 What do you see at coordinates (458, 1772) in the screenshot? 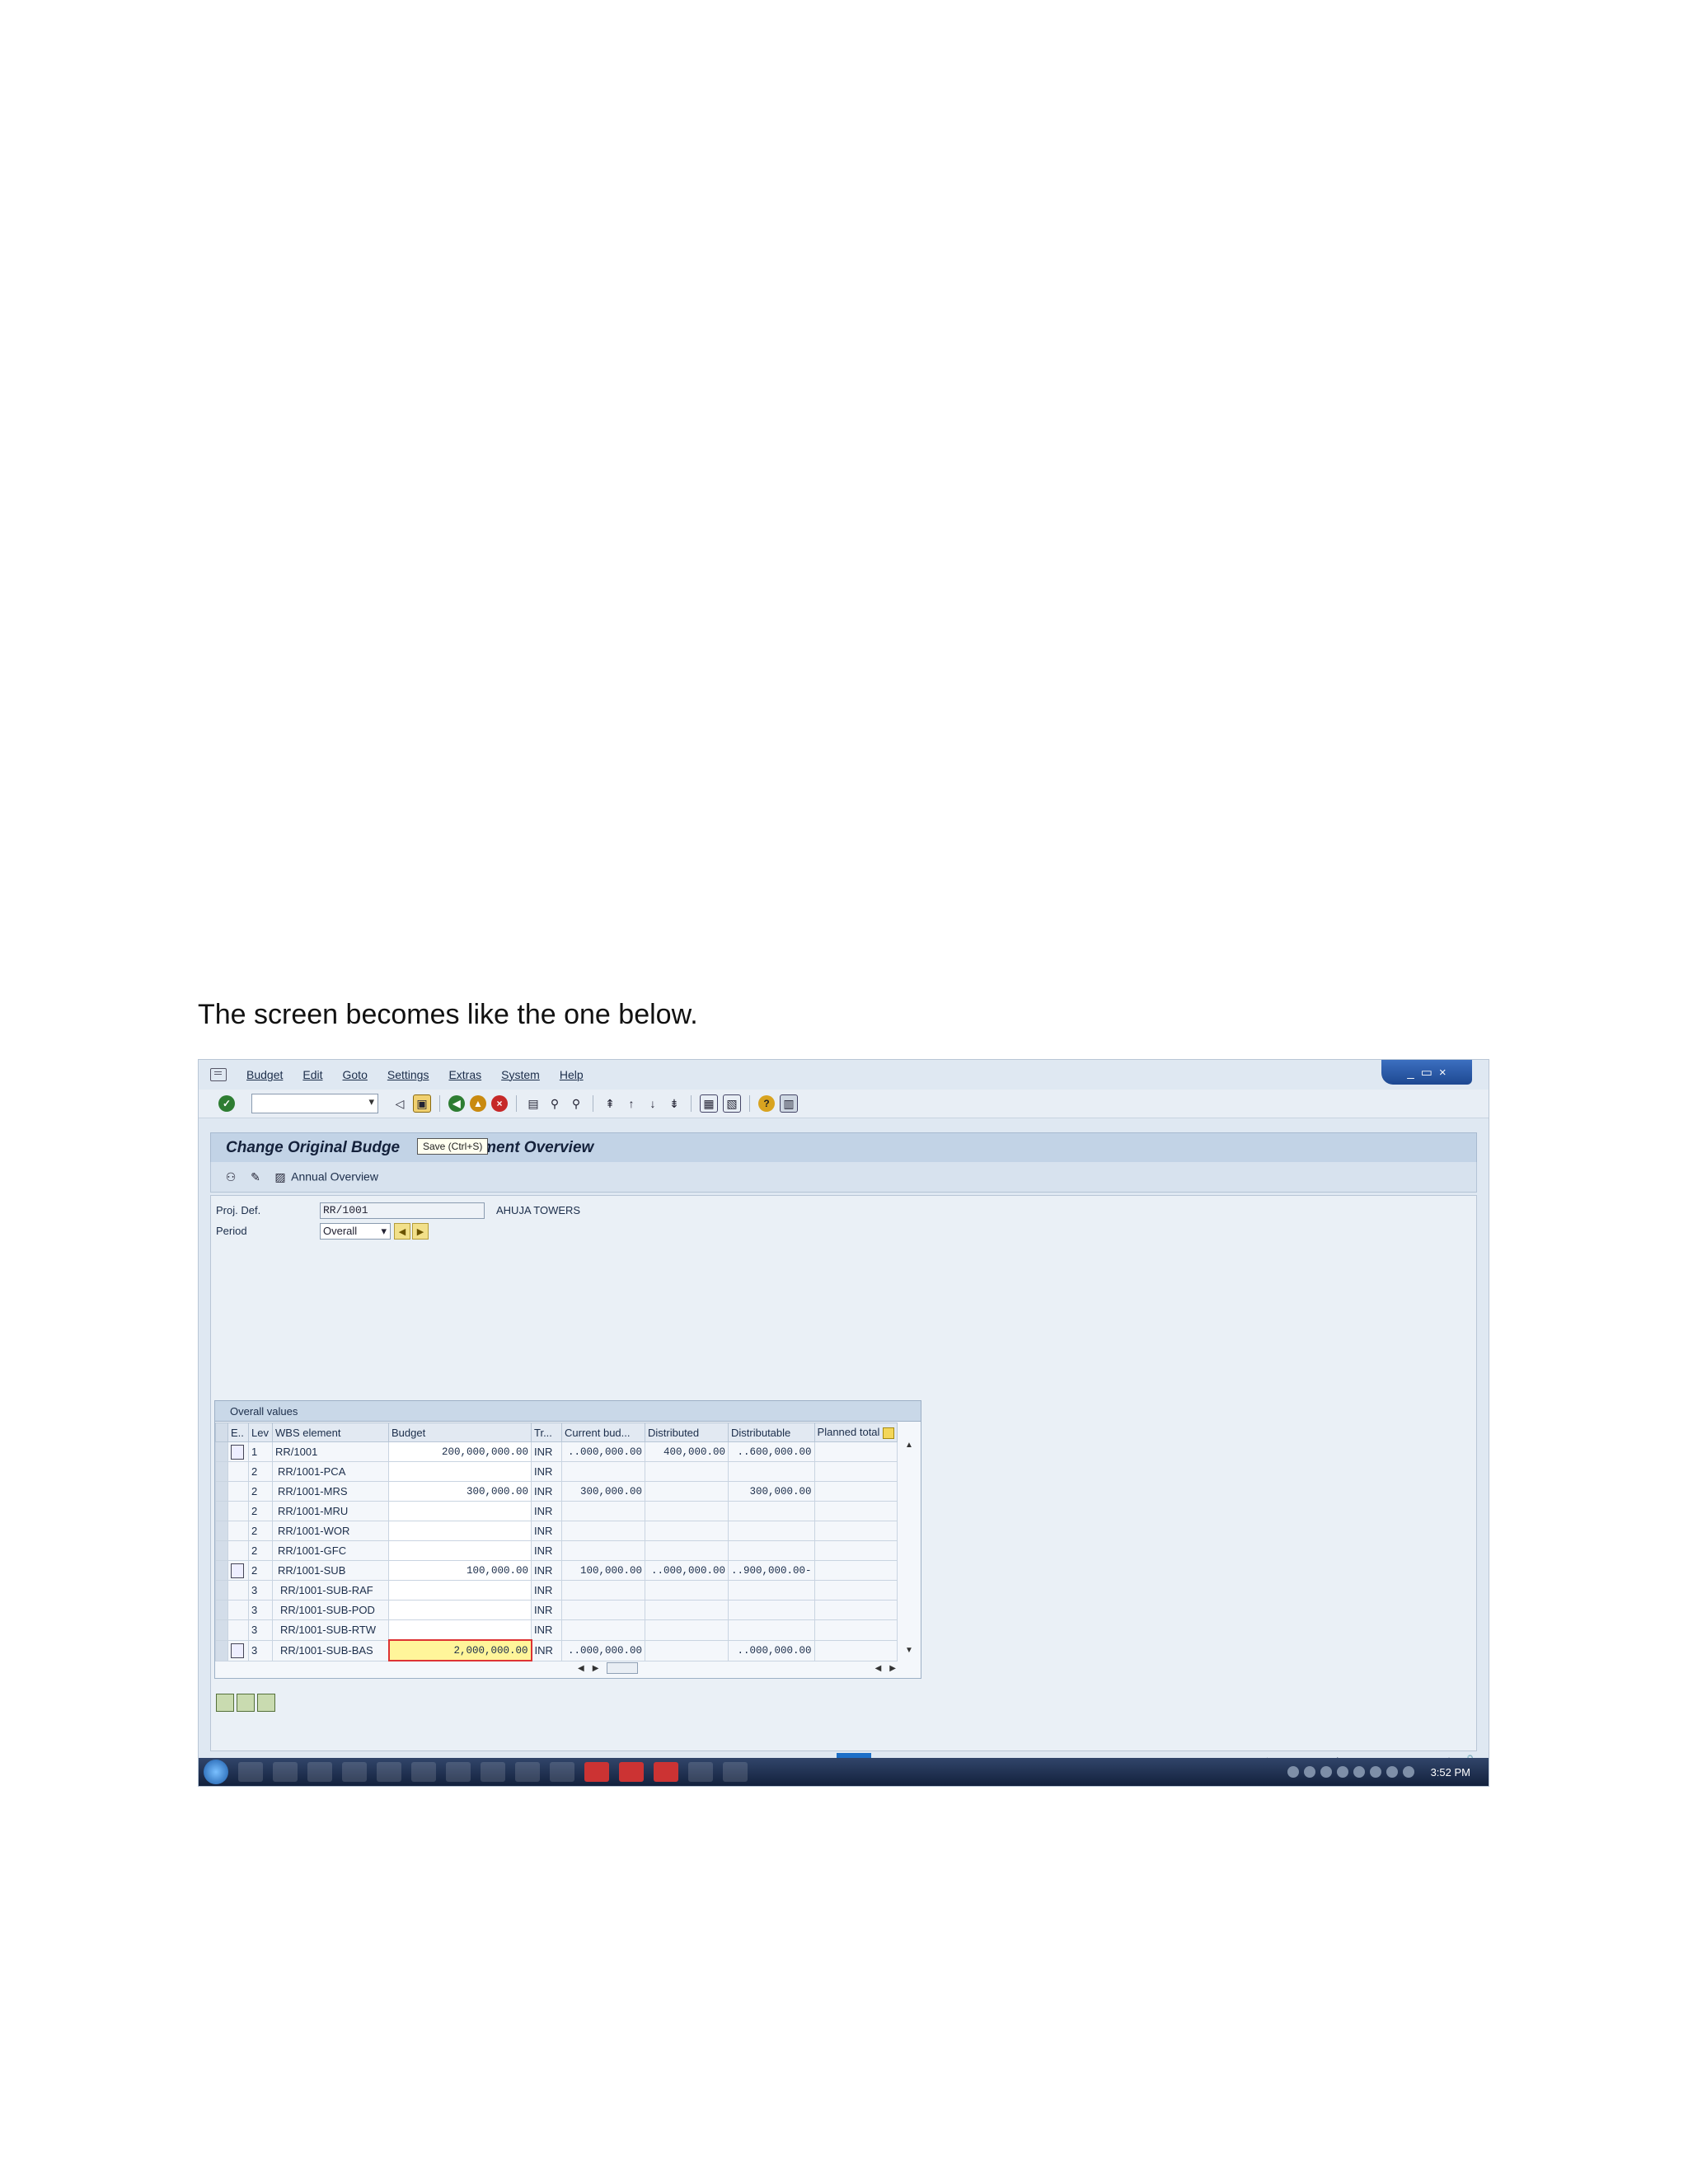
I see `chrome-icon` at bounding box center [458, 1772].